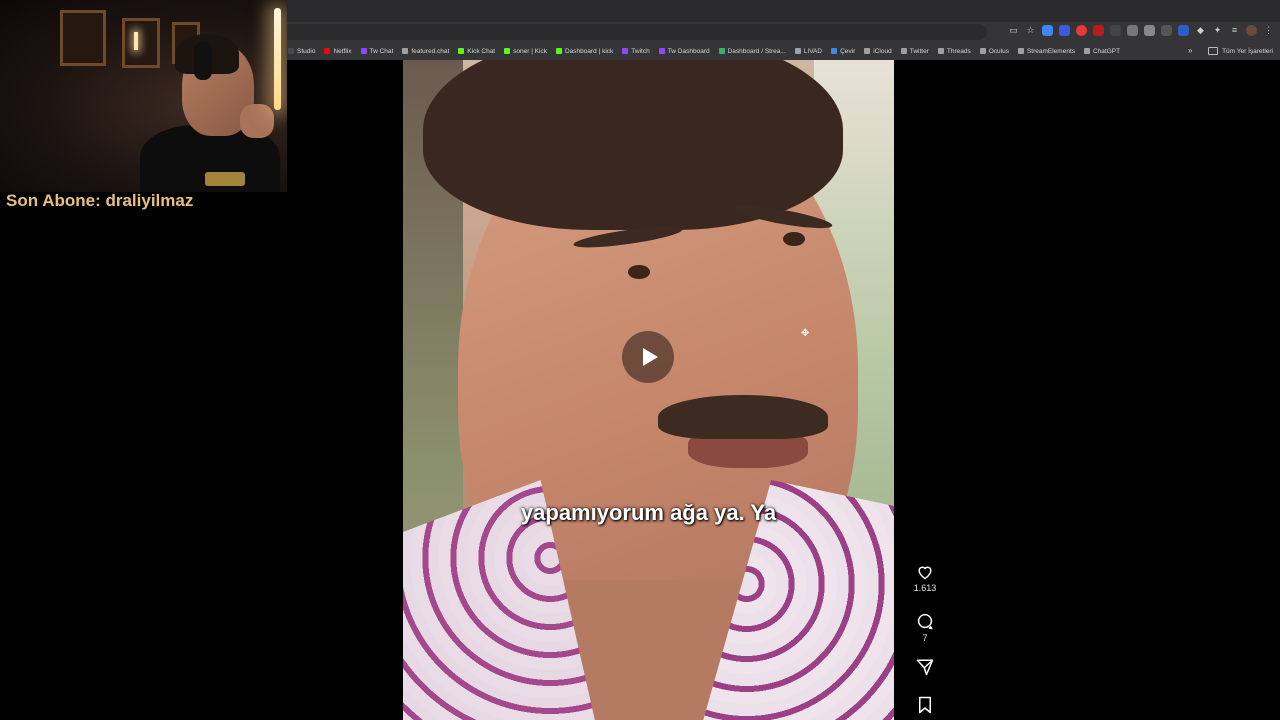 The image size is (1280, 720). What do you see at coordinates (1030, 30) in the screenshot?
I see `star-icon: ☆` at bounding box center [1030, 30].